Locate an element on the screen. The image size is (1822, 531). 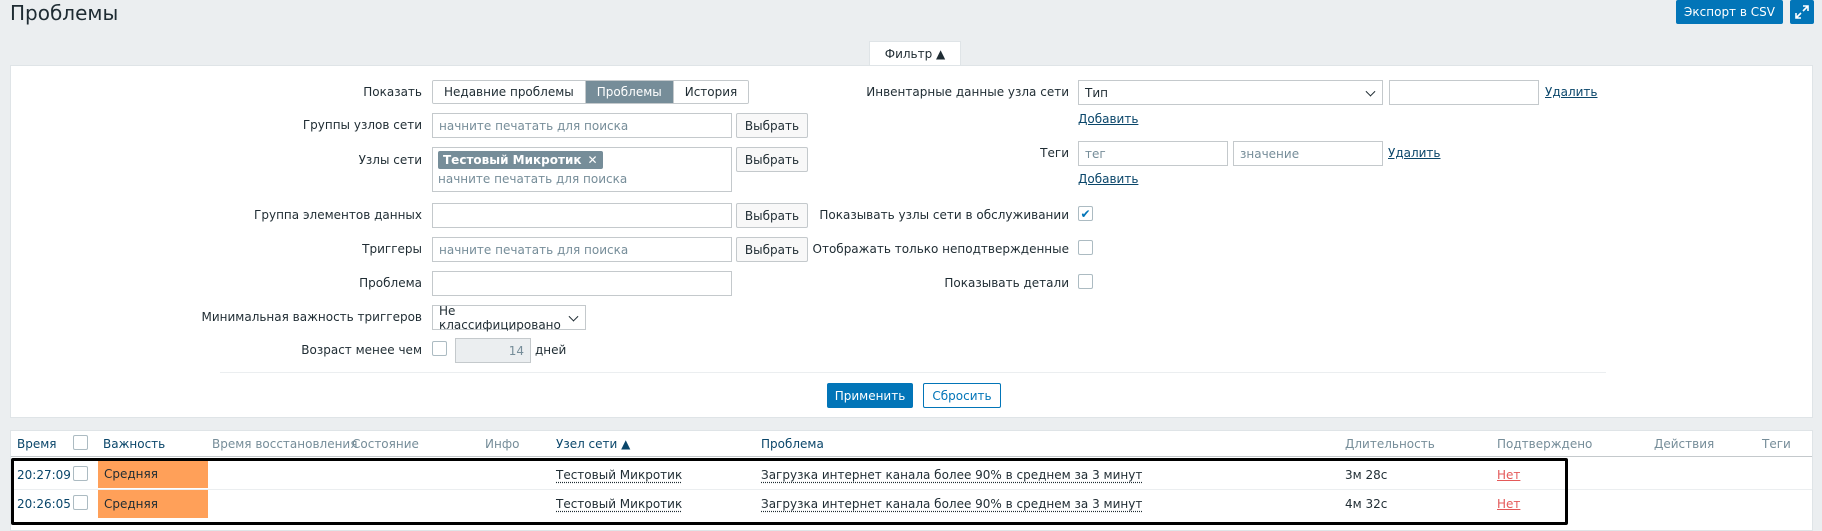
show-maintenance-label: Показывать узлы сети в обслуживании is located at coordinates (944, 215).